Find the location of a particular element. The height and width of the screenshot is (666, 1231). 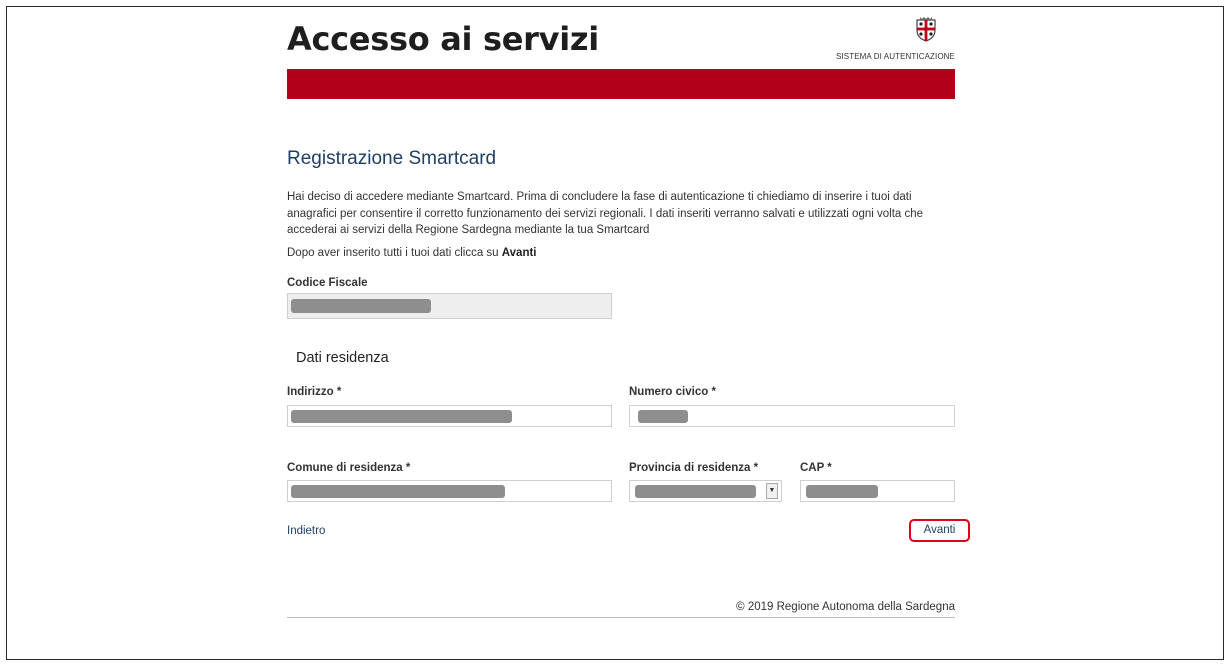

provincia-label: Provincia di residenza * is located at coordinates (694, 468).